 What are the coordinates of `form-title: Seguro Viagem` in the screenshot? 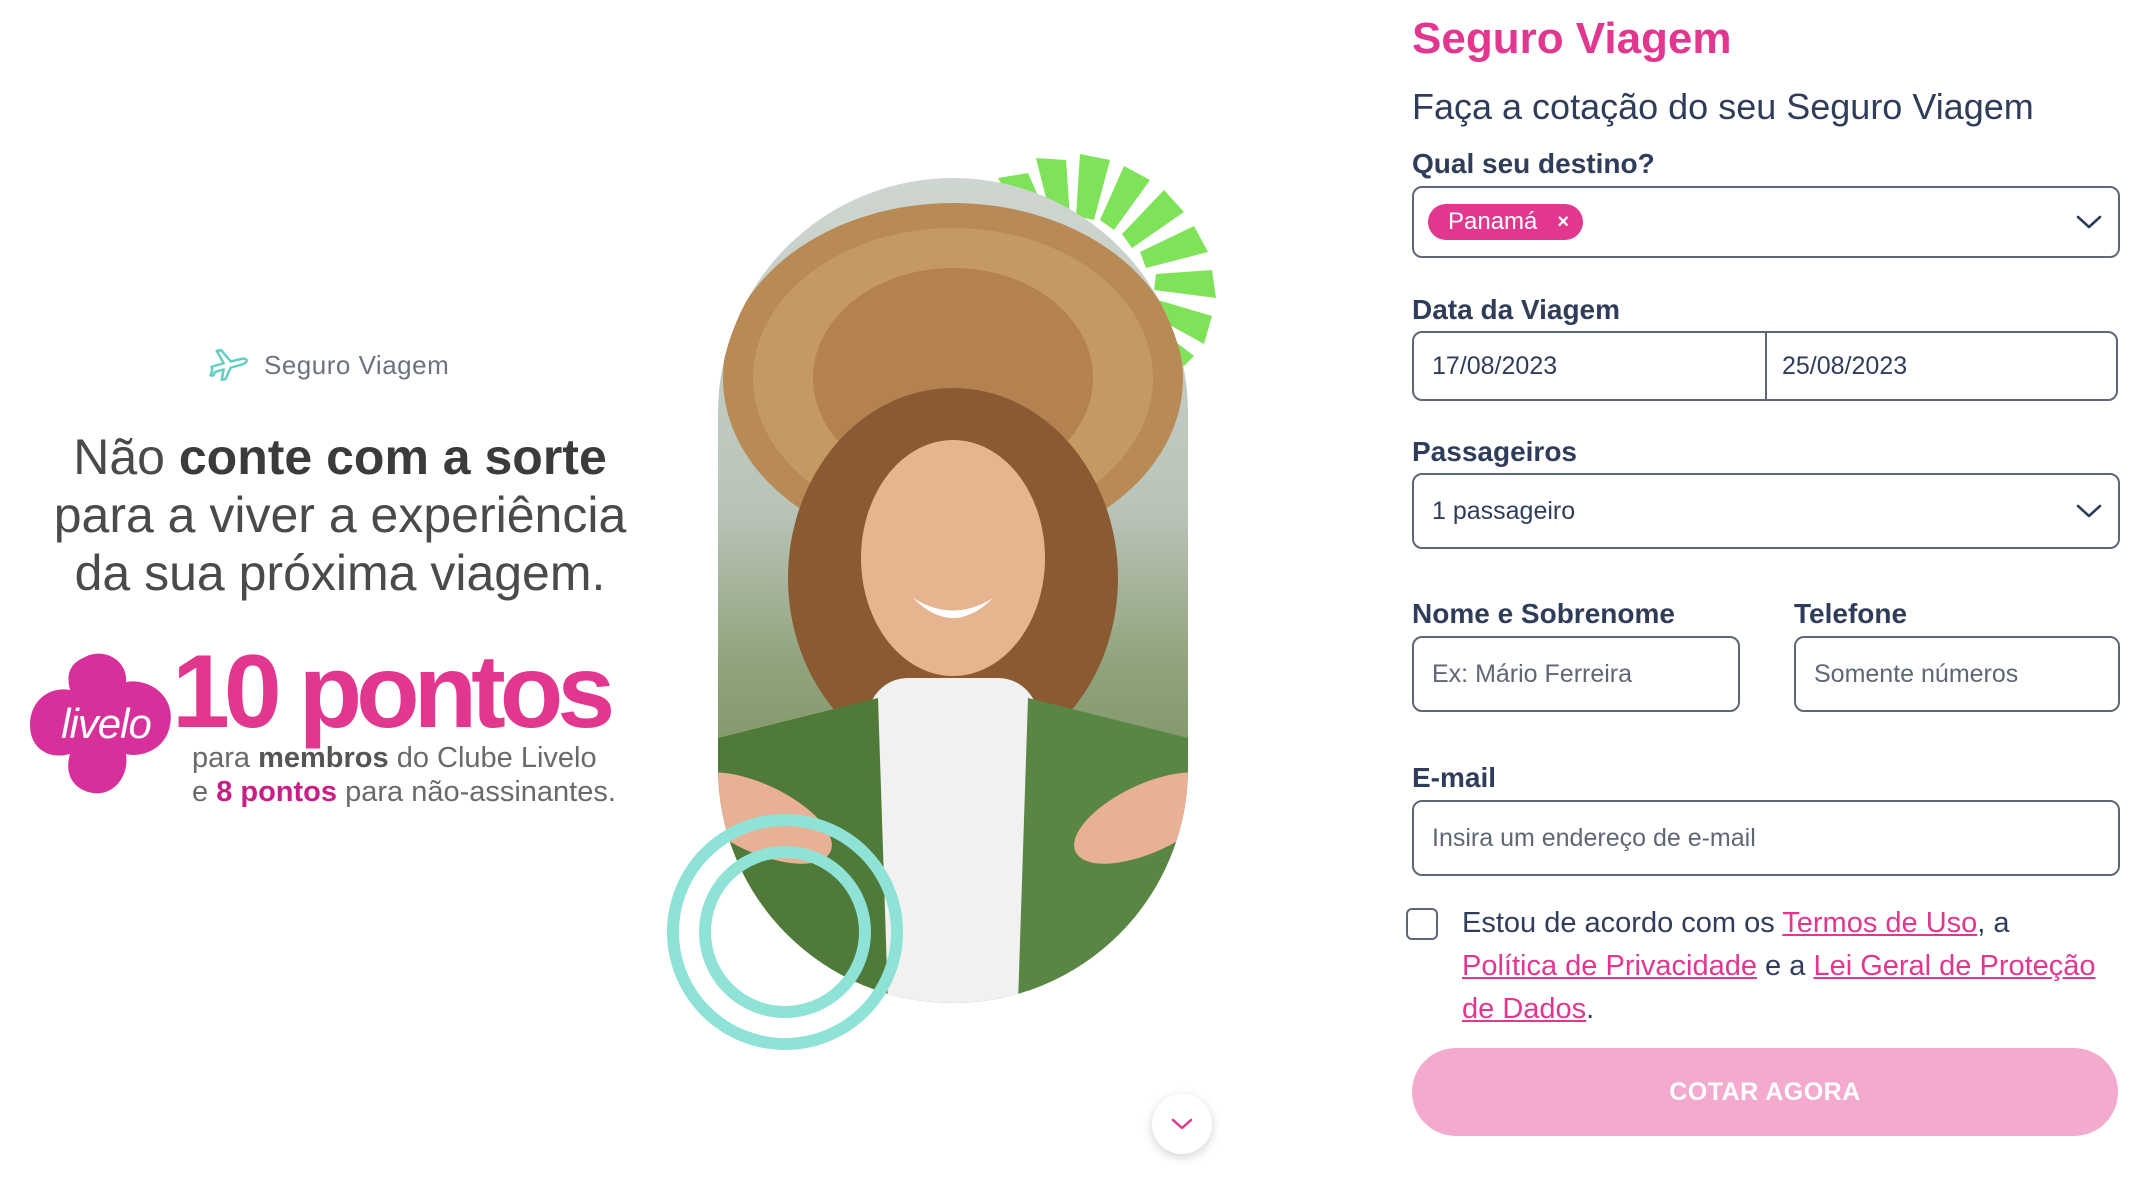 It's located at (1572, 38).